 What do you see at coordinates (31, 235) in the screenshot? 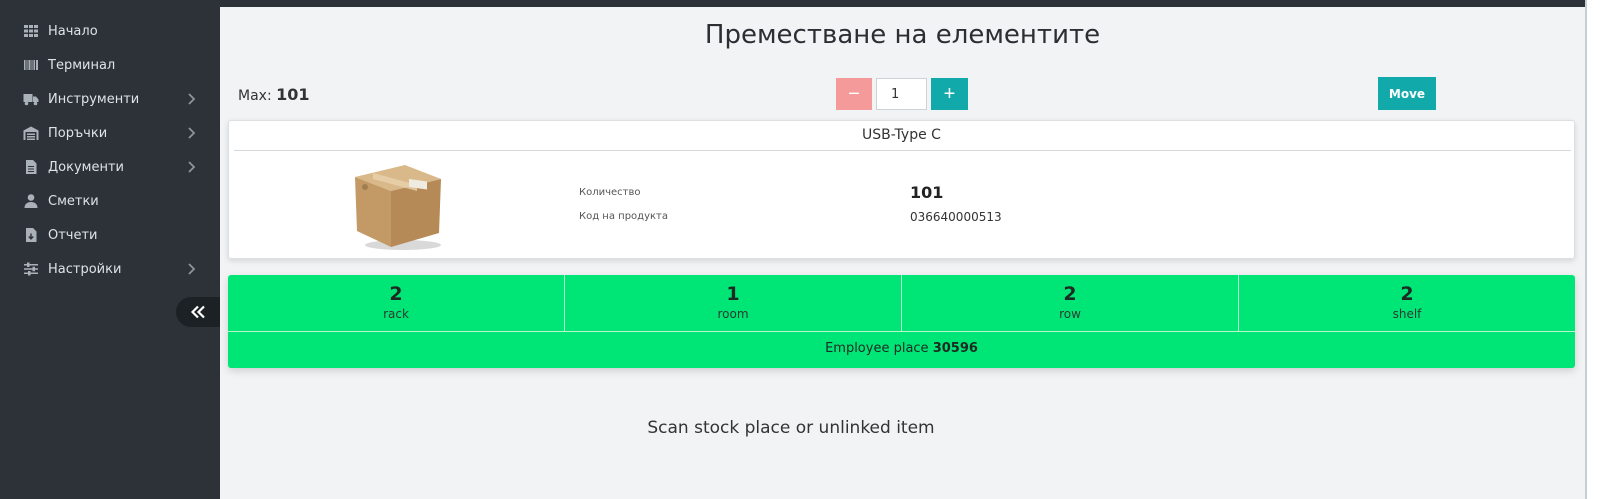
I see `report-download-icon` at bounding box center [31, 235].